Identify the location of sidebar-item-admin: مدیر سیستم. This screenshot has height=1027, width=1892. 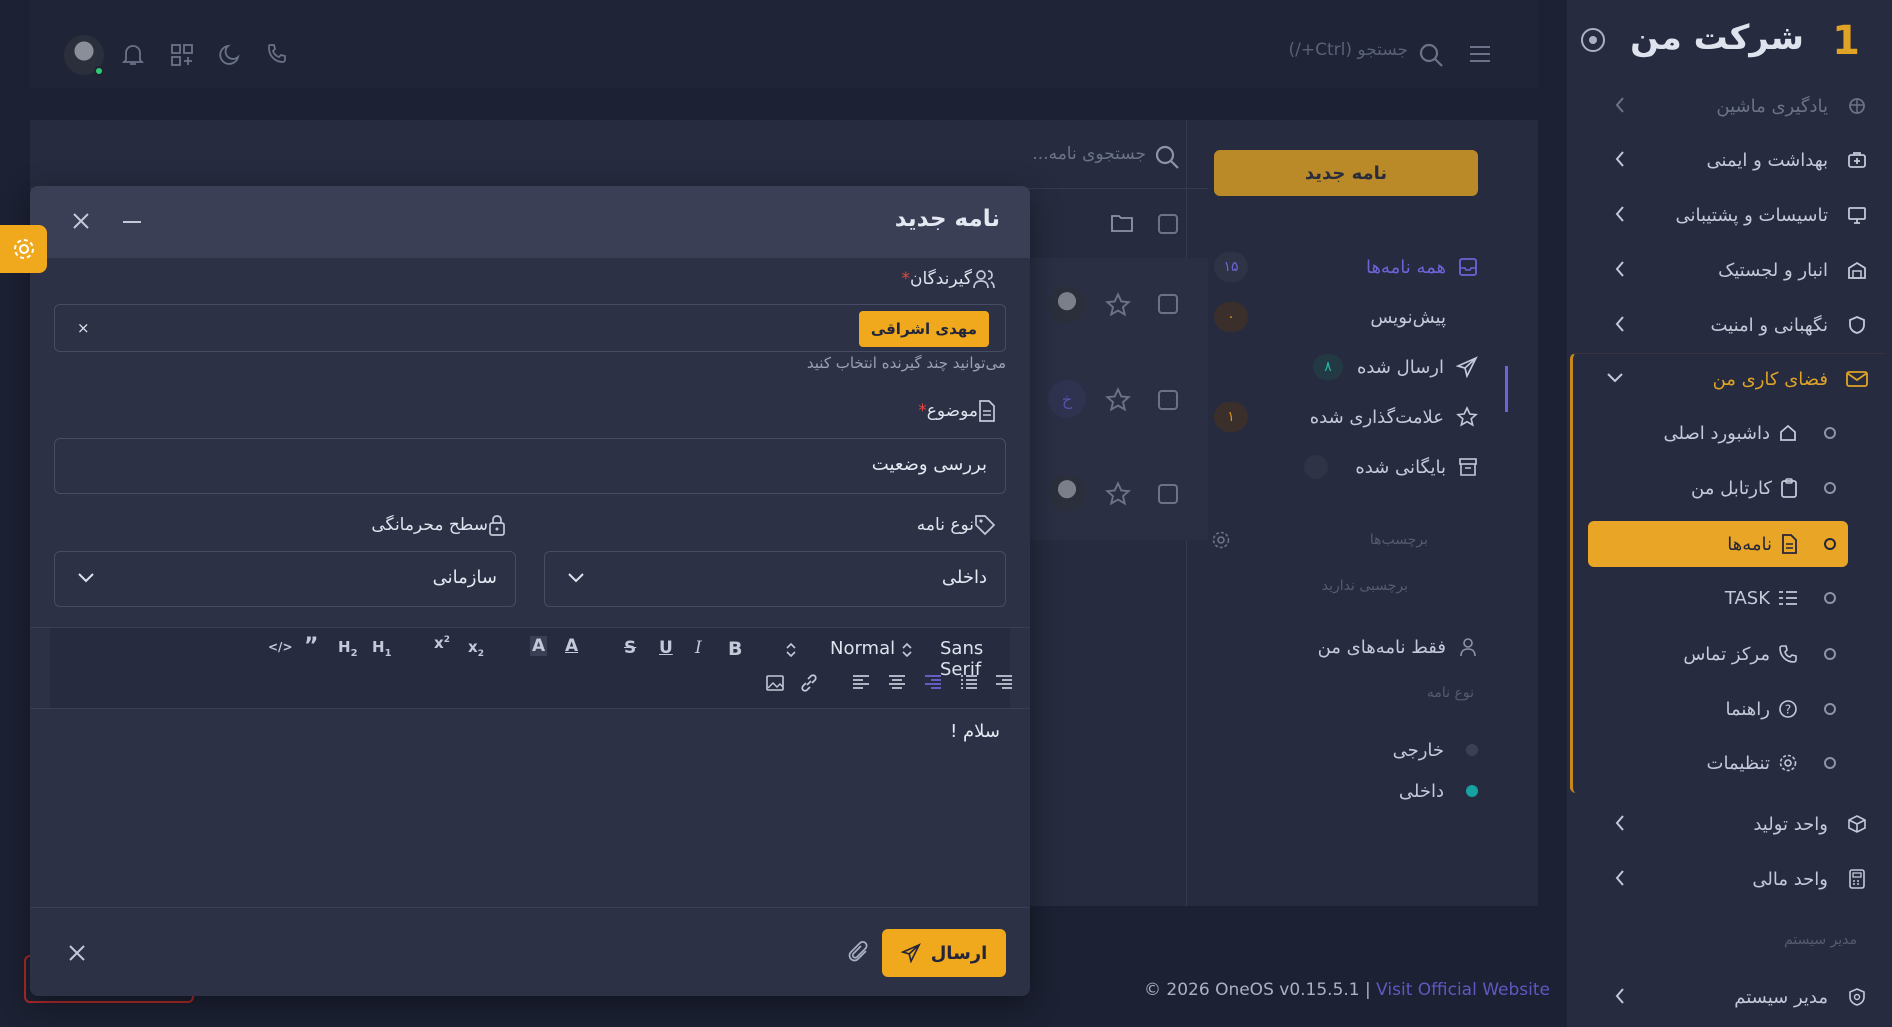
(1732, 997).